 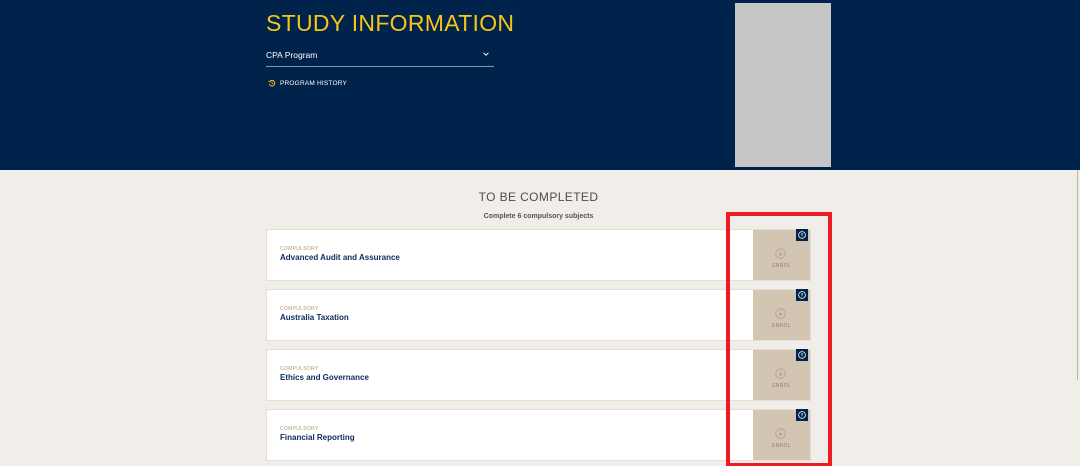 What do you see at coordinates (380, 56) in the screenshot?
I see `program-dropdown: CPA Program` at bounding box center [380, 56].